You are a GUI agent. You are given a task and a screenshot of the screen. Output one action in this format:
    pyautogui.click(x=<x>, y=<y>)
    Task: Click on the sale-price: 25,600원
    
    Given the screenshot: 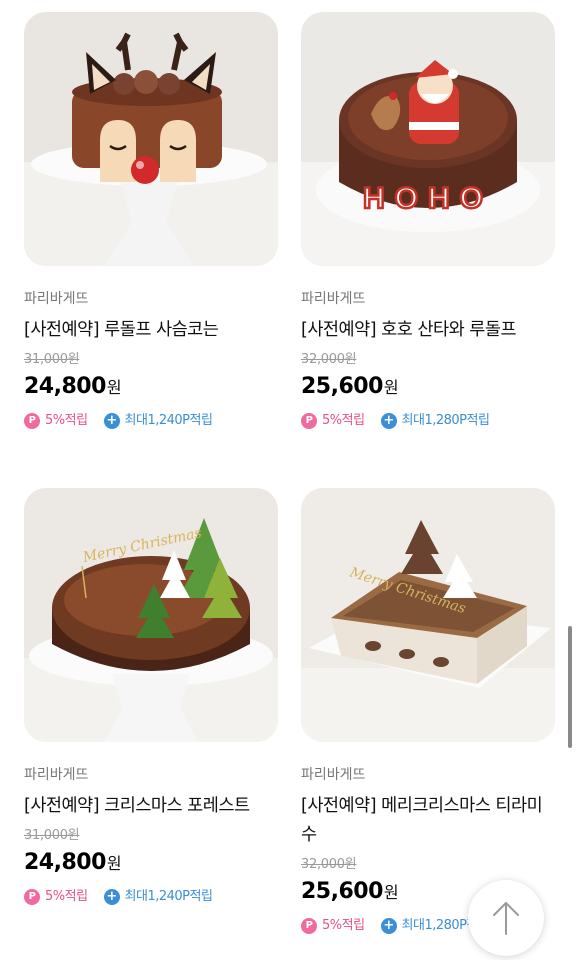 What is the action you would take?
    pyautogui.click(x=428, y=387)
    